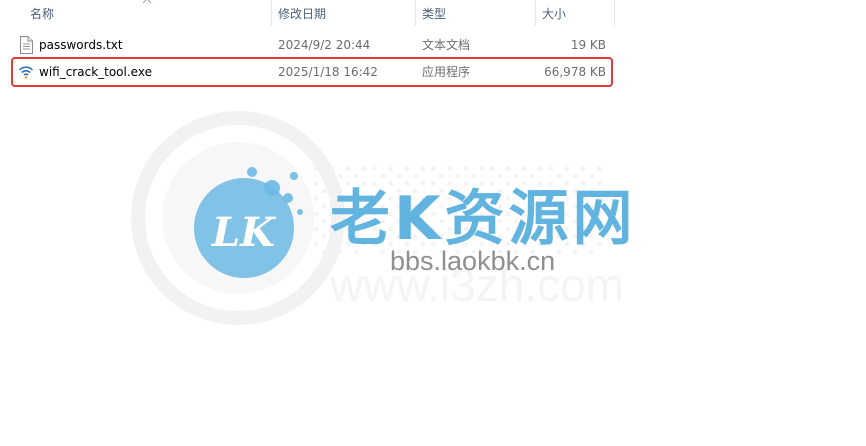  Describe the element at coordinates (26, 45) in the screenshot. I see `text-file-icon` at that location.